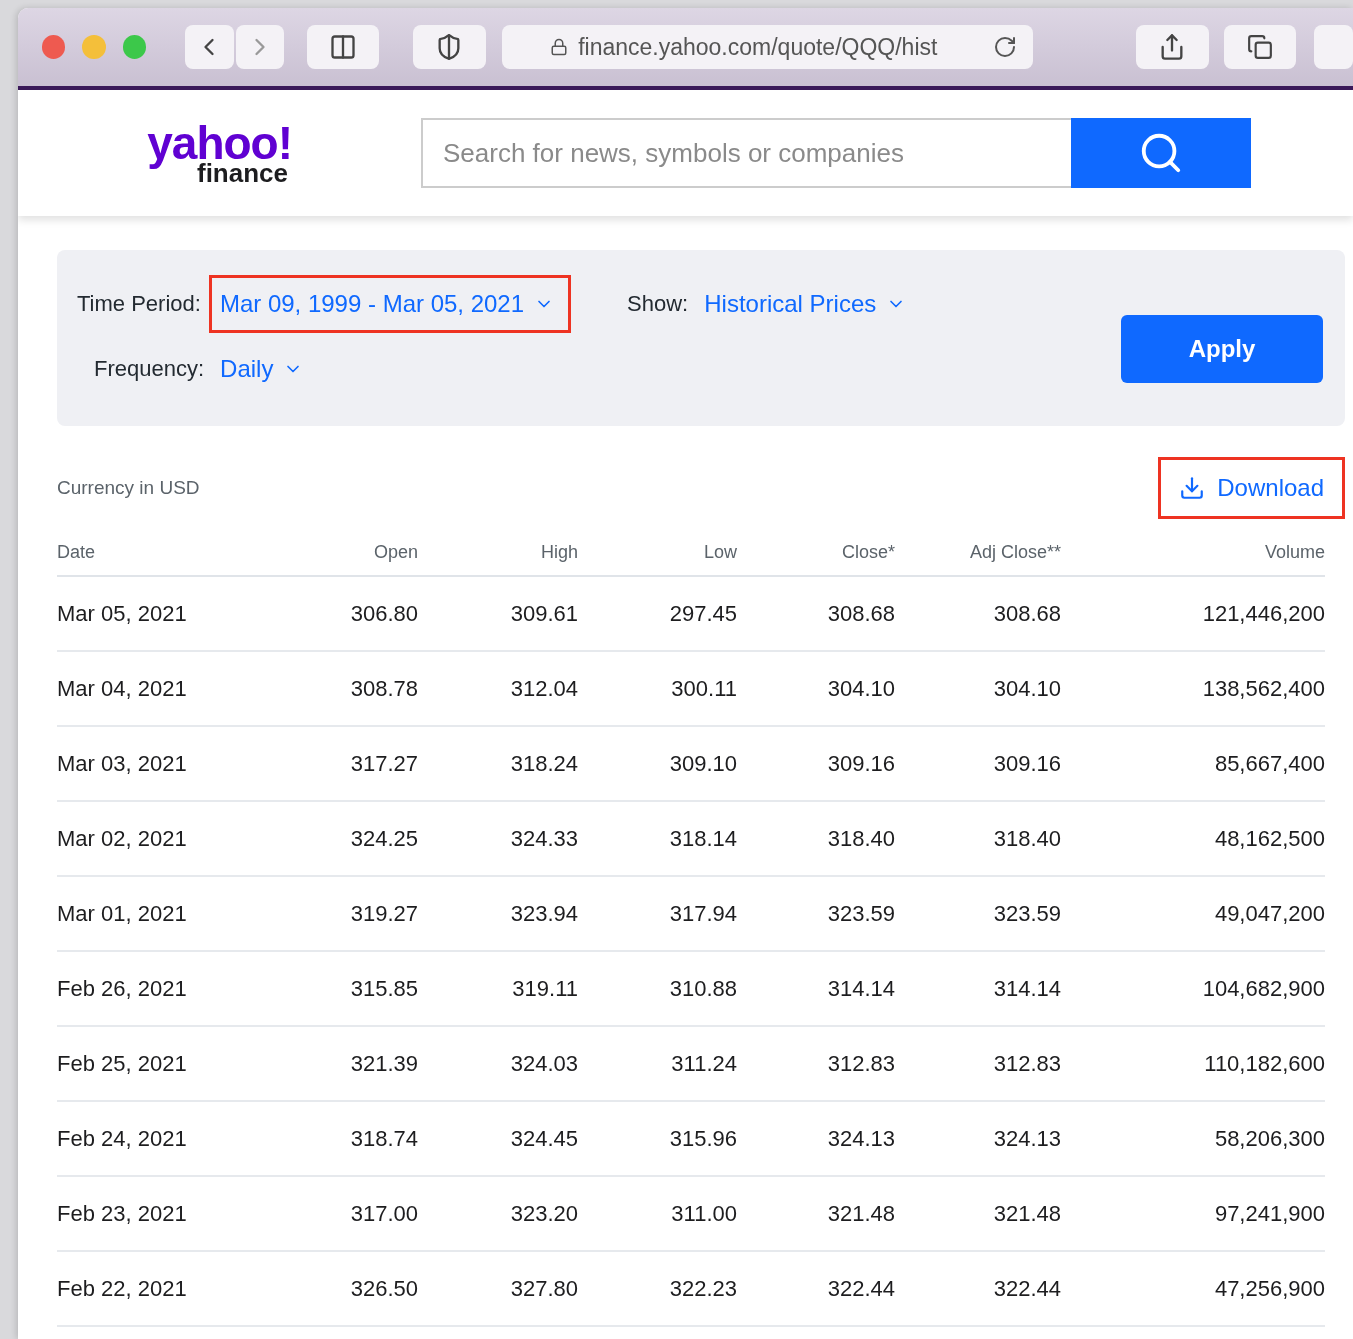  I want to click on table-cell: Feb 22, 2021, so click(142, 1289).